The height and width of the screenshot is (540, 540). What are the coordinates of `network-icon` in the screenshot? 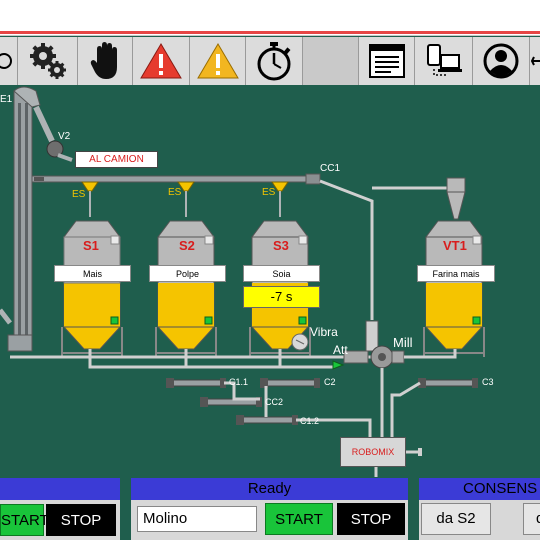 It's located at (444, 60).